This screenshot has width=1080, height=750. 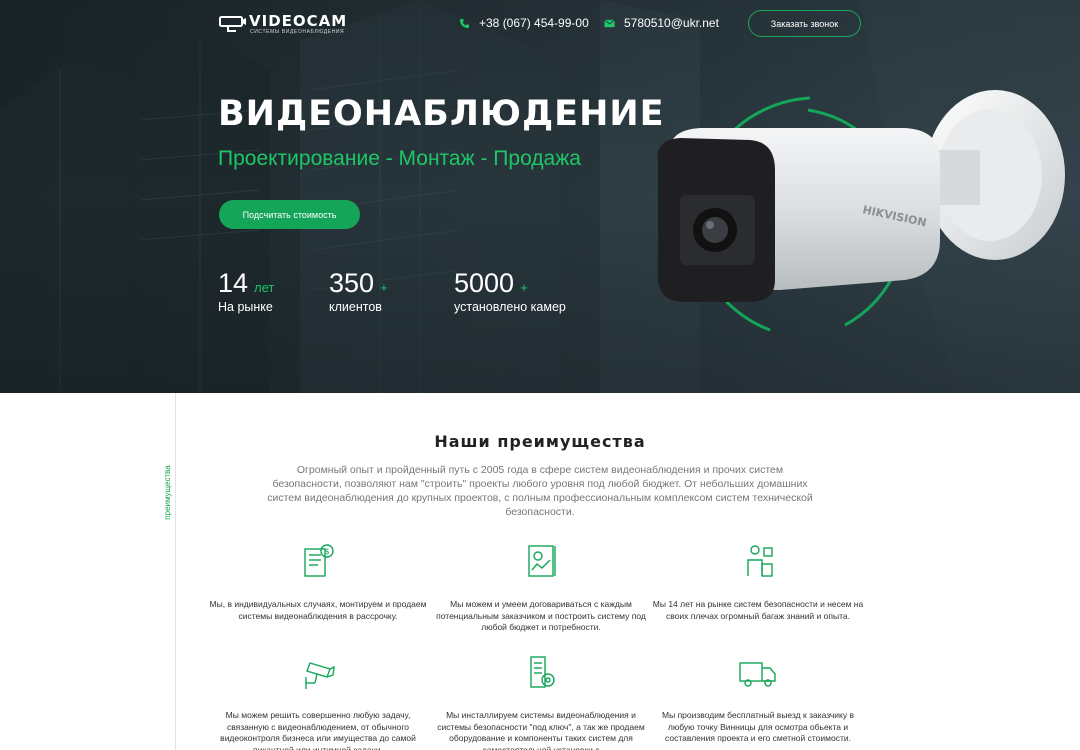 What do you see at coordinates (441, 114) in the screenshot?
I see `hero-title: ВИДЕОНАБЛЮДЕНИЕ` at bounding box center [441, 114].